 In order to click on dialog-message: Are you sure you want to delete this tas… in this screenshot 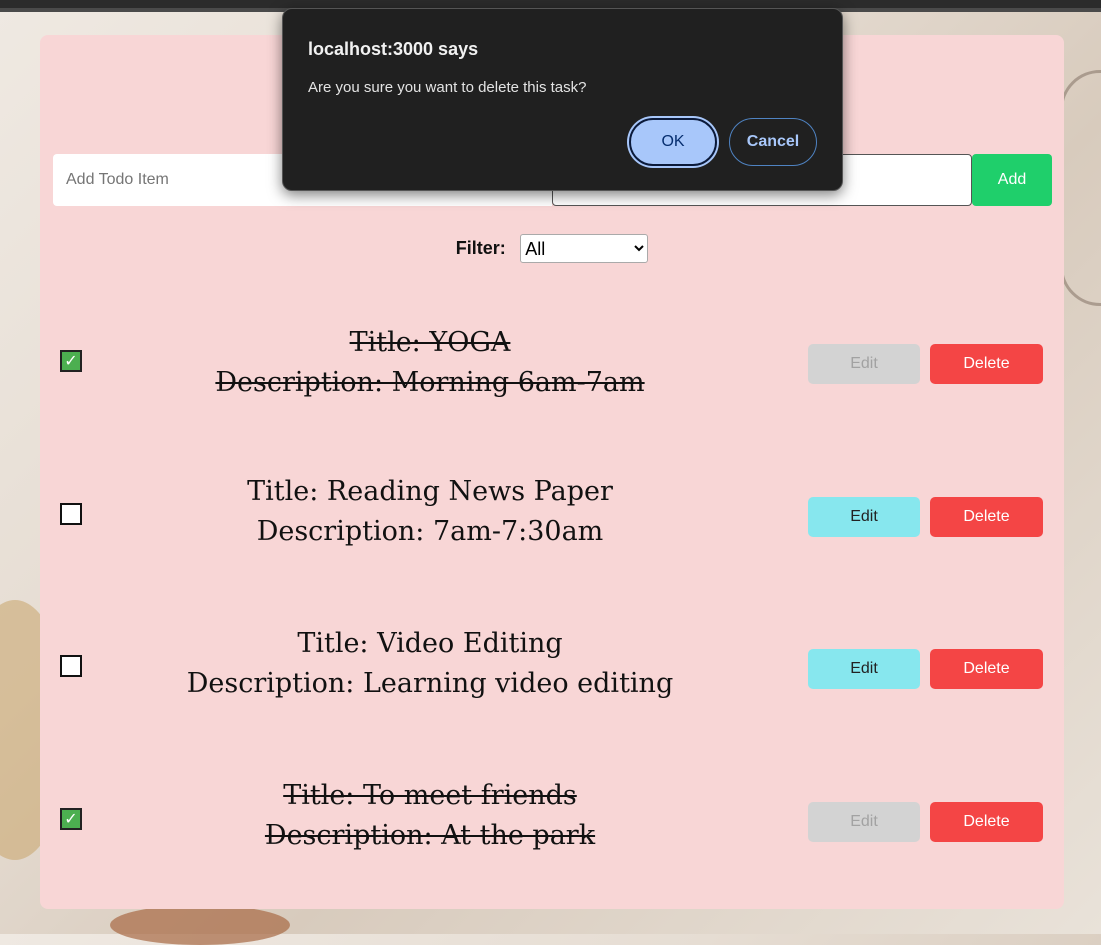, I will do `click(447, 87)`.